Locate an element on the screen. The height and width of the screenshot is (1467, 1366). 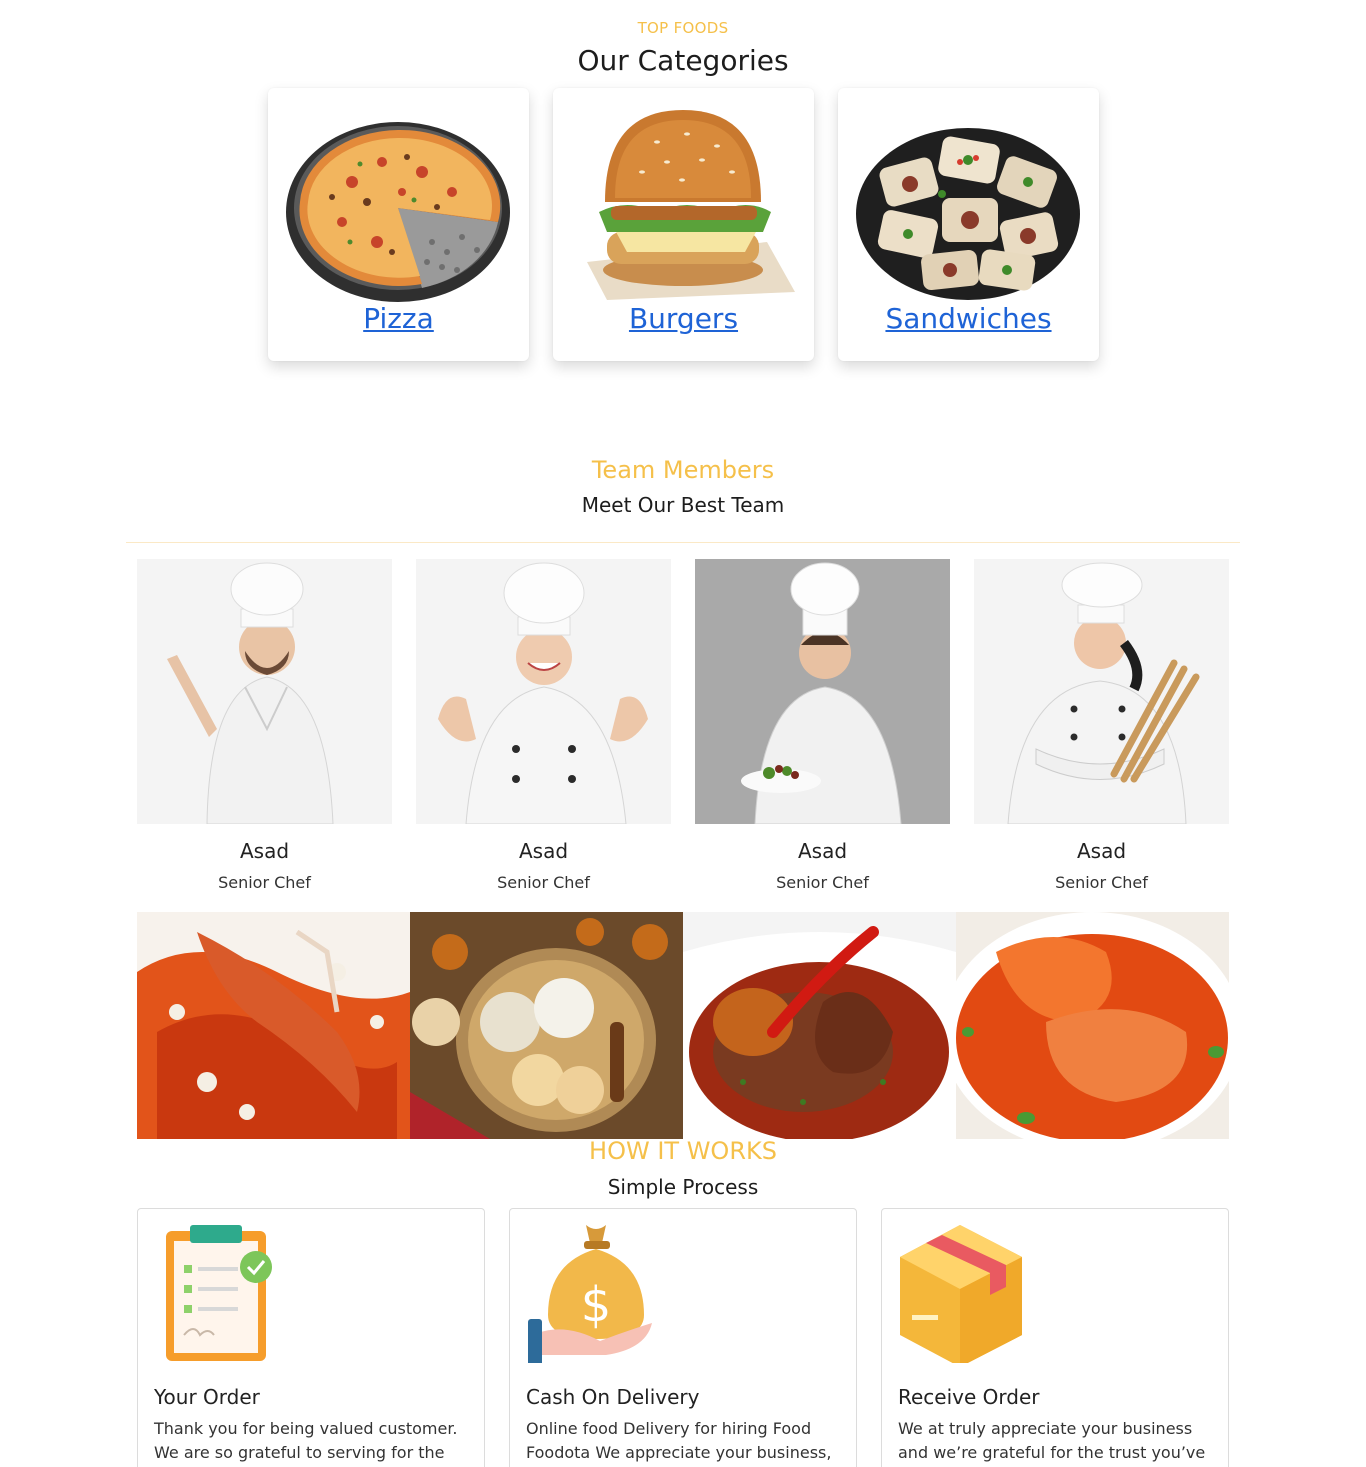
money-bag-icon: $ is located at coordinates (590, 1294).